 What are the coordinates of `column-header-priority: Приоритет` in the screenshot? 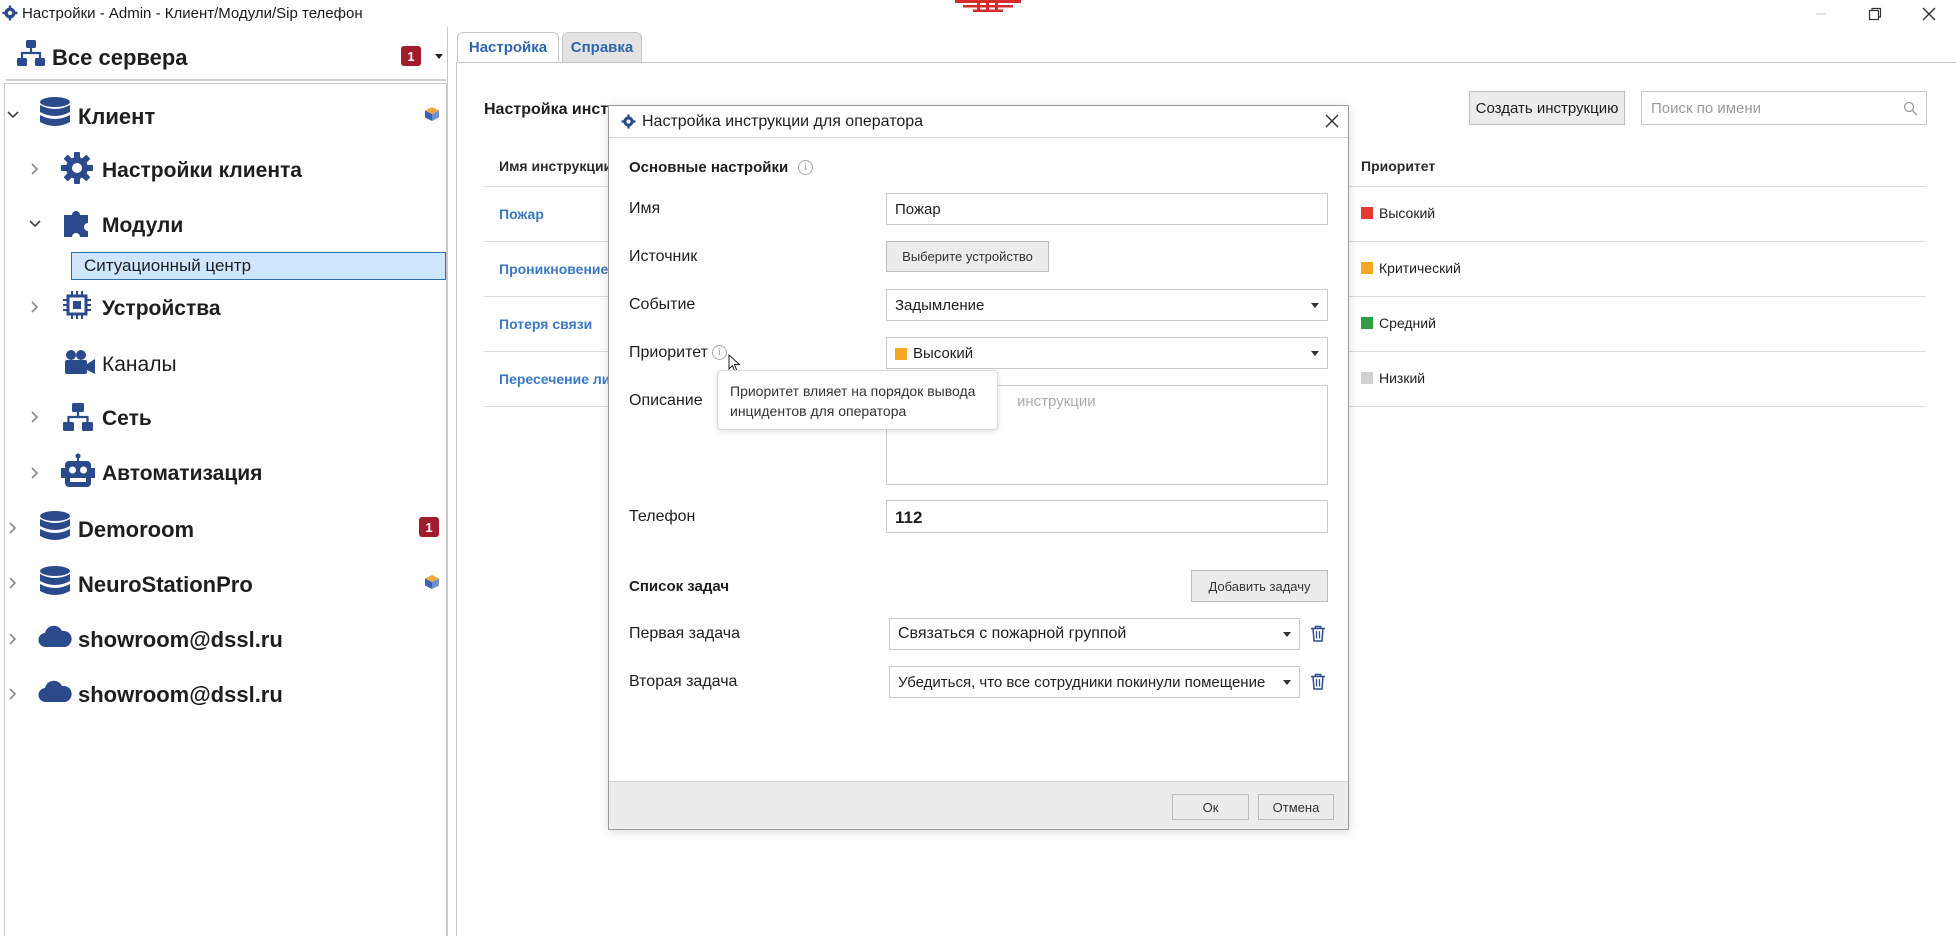 It's located at (1398, 166).